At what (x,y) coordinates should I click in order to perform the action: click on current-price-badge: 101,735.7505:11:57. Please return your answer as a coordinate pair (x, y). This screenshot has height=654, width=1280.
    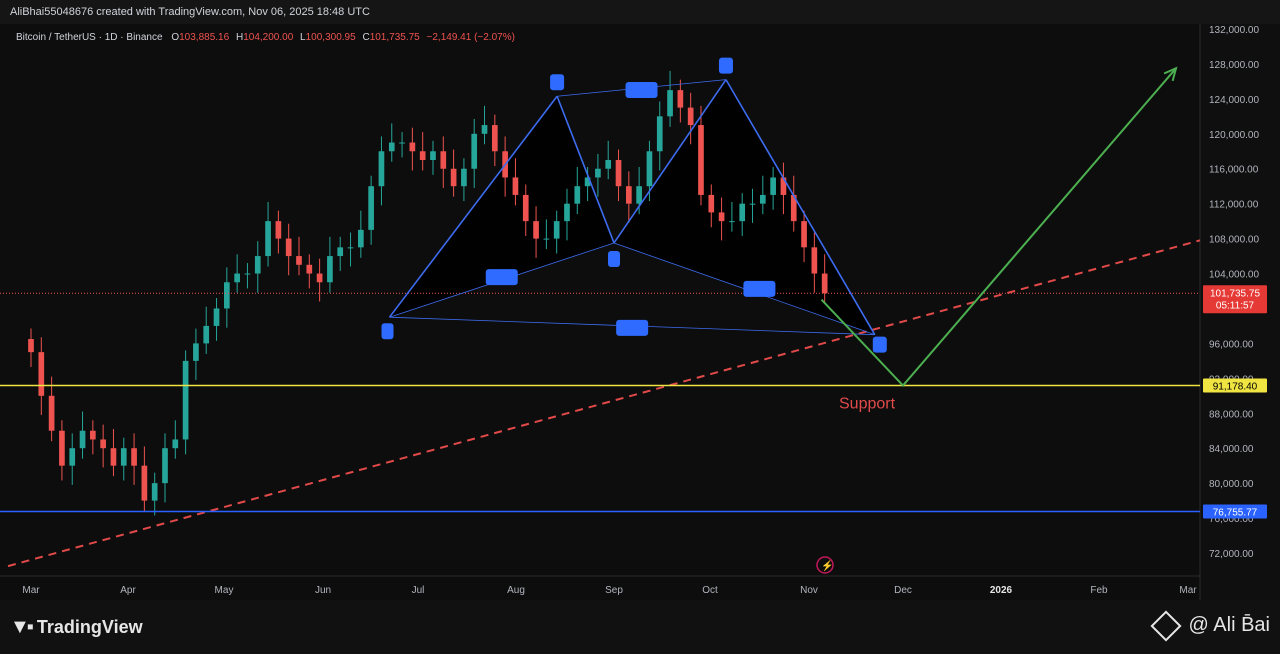
    Looking at the image, I should click on (1235, 299).